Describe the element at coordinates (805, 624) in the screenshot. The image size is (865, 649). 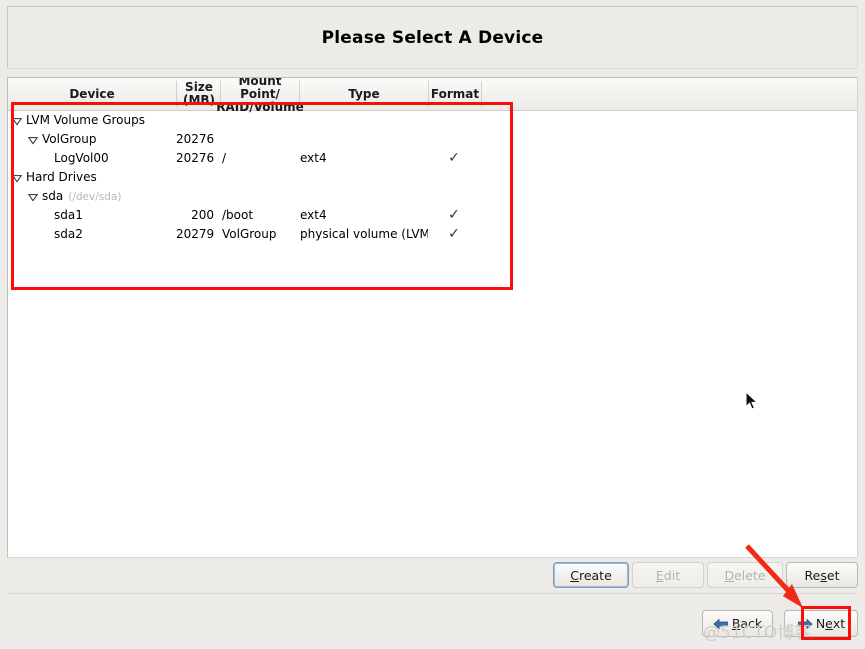
I see `arrow-right-icon` at that location.